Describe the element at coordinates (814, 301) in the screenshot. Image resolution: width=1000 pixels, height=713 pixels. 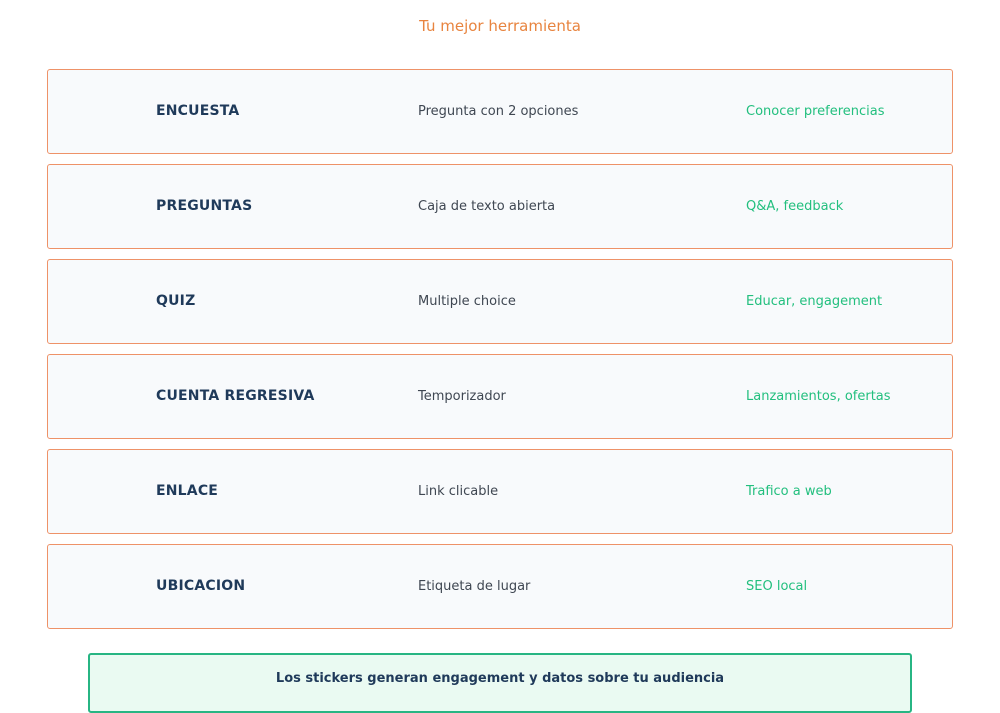
I see `sticker-use: Educar, engagement` at that location.